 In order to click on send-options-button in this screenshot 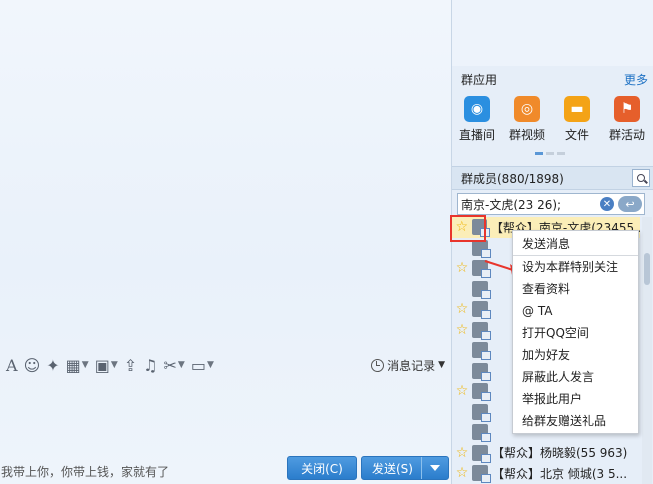, I will do `click(434, 468)`.